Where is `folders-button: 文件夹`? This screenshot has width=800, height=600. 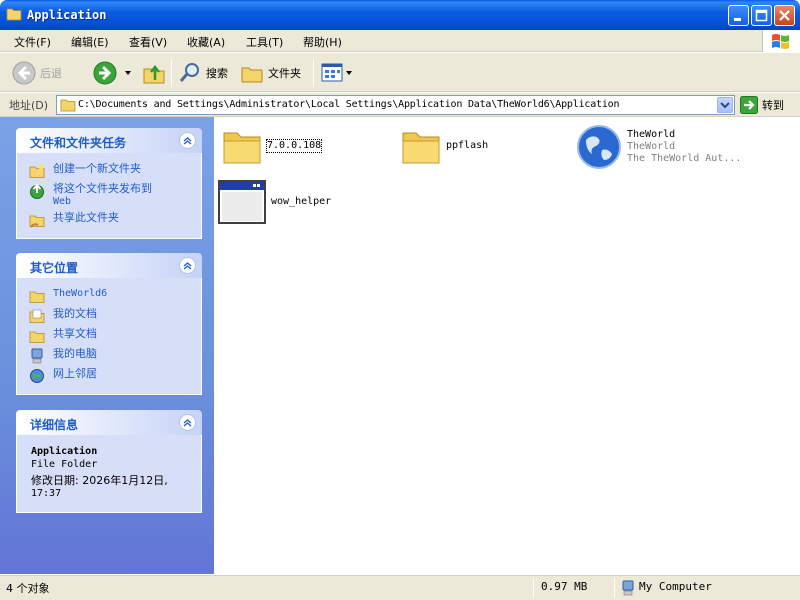 folders-button: 文件夹 is located at coordinates (270, 73).